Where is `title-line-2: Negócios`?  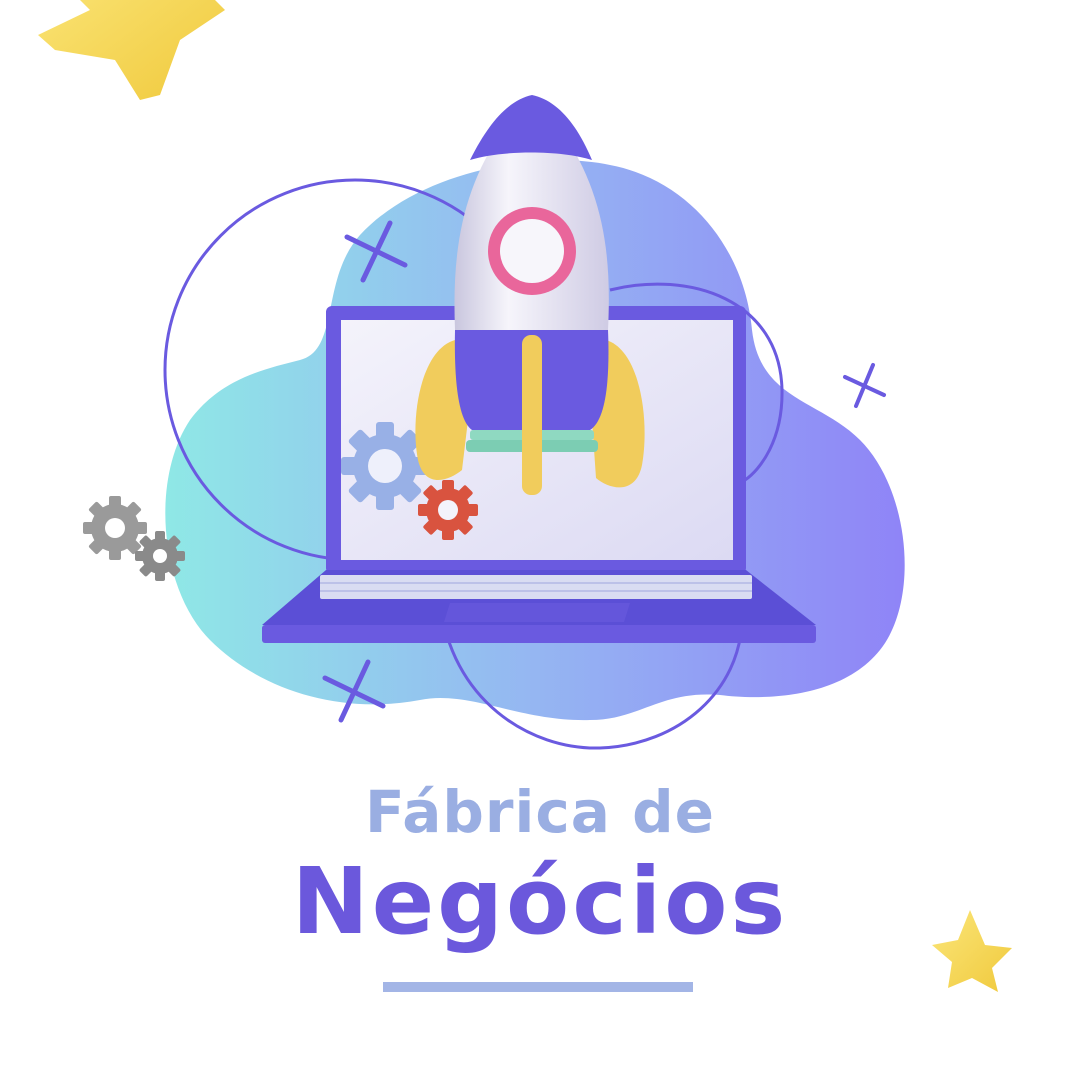 title-line-2: Negócios is located at coordinates (540, 901).